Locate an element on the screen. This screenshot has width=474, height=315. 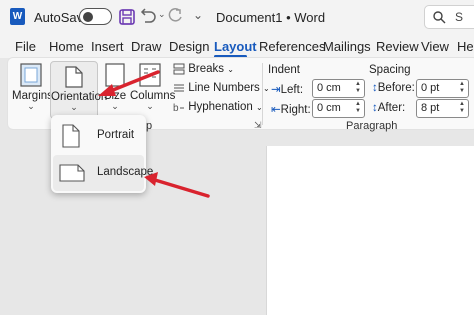
undo-dropdown-icon: ⌄ is located at coordinates (162, 14).